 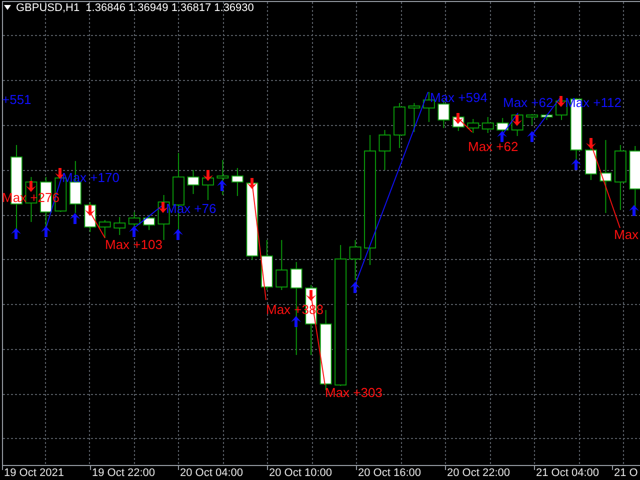 I want to click on time-axis-label: 20 Oct 04:00, so click(x=211, y=473).